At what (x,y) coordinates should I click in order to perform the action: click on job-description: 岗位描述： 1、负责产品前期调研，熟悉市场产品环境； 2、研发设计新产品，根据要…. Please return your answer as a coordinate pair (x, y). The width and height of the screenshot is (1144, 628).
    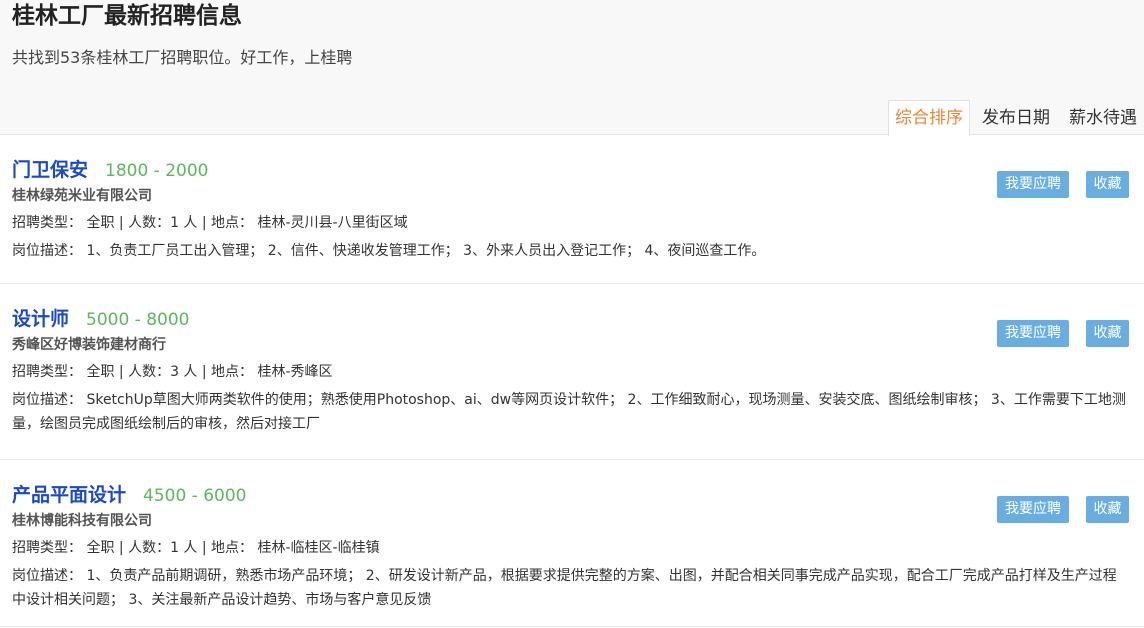
    Looking at the image, I should click on (564, 588).